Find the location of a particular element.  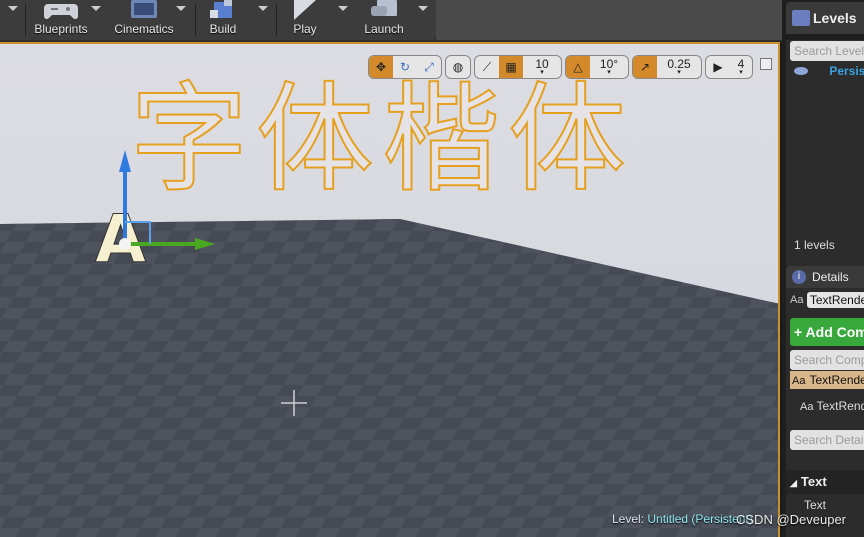

surface-snap-button: ⟋ is located at coordinates (487, 67).